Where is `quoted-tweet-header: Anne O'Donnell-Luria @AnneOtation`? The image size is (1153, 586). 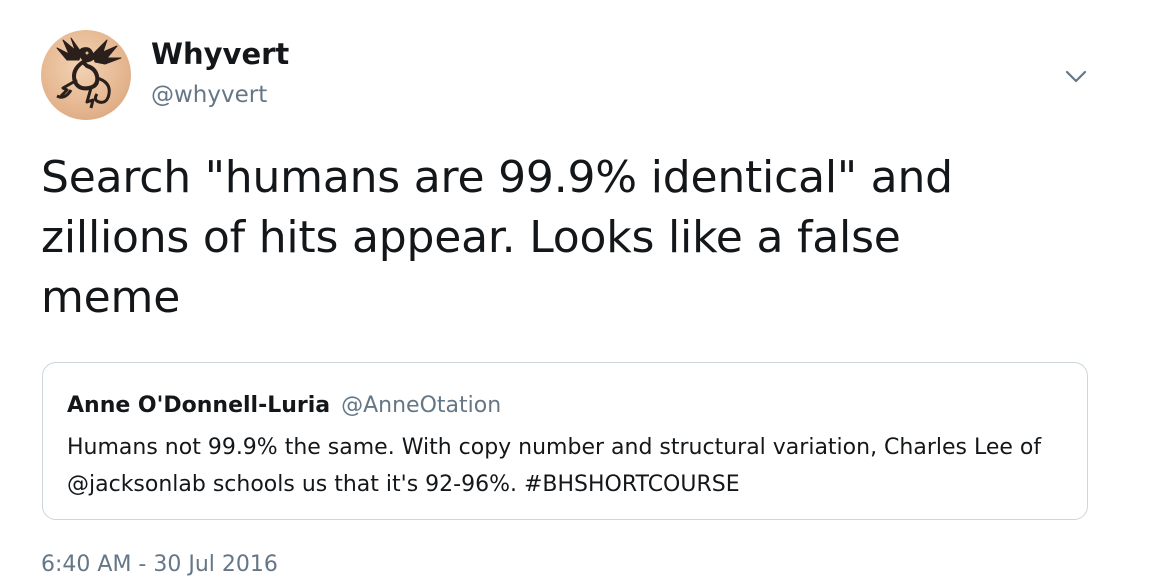
quoted-tweet-header: Anne O'Donnell-Luria @AnneOtation is located at coordinates (284, 406).